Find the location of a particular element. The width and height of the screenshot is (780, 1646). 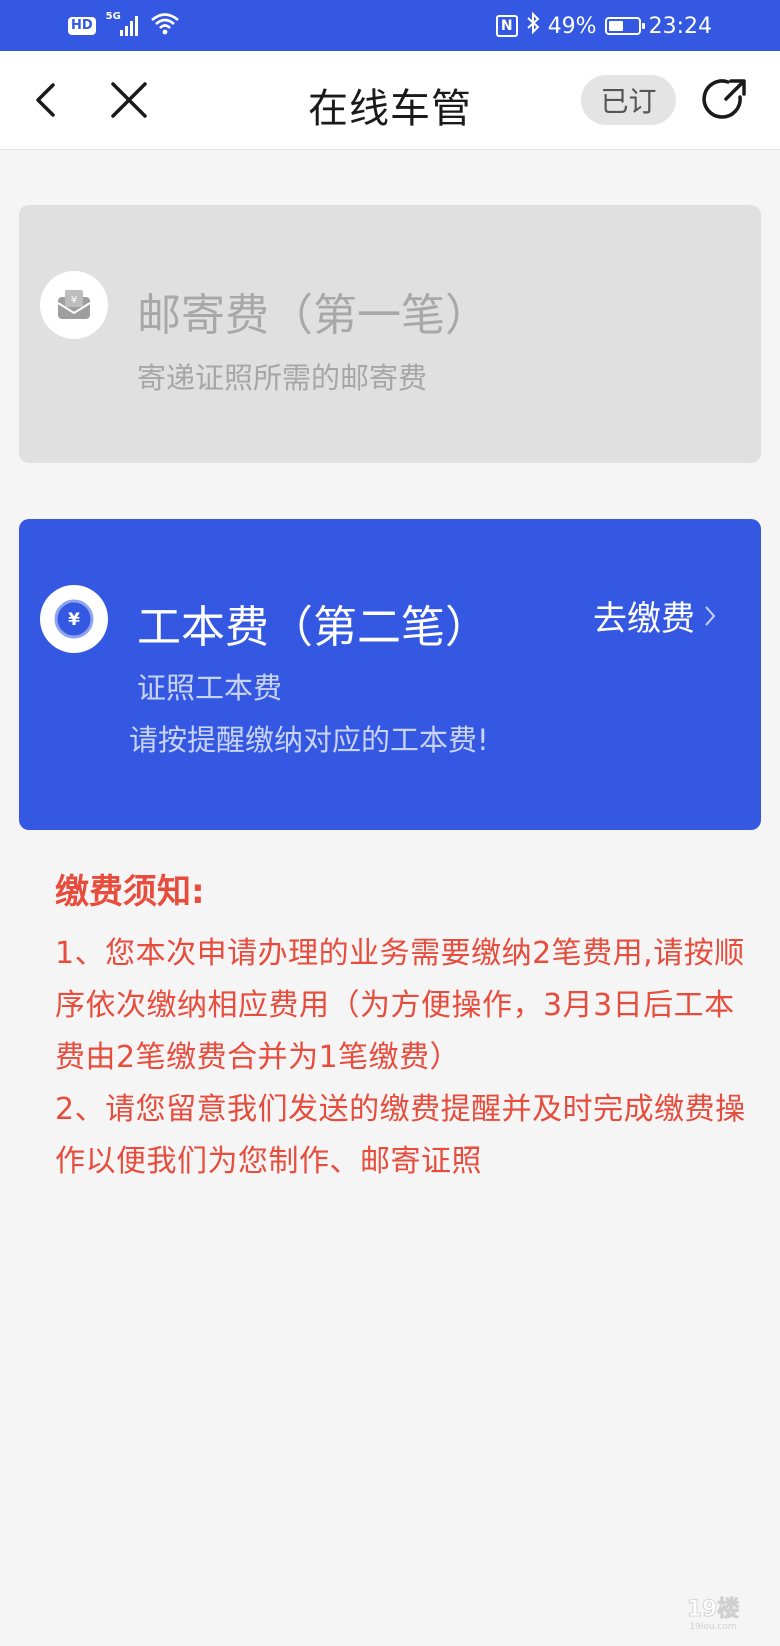

pay-now-label: 去缴费 is located at coordinates (644, 619).